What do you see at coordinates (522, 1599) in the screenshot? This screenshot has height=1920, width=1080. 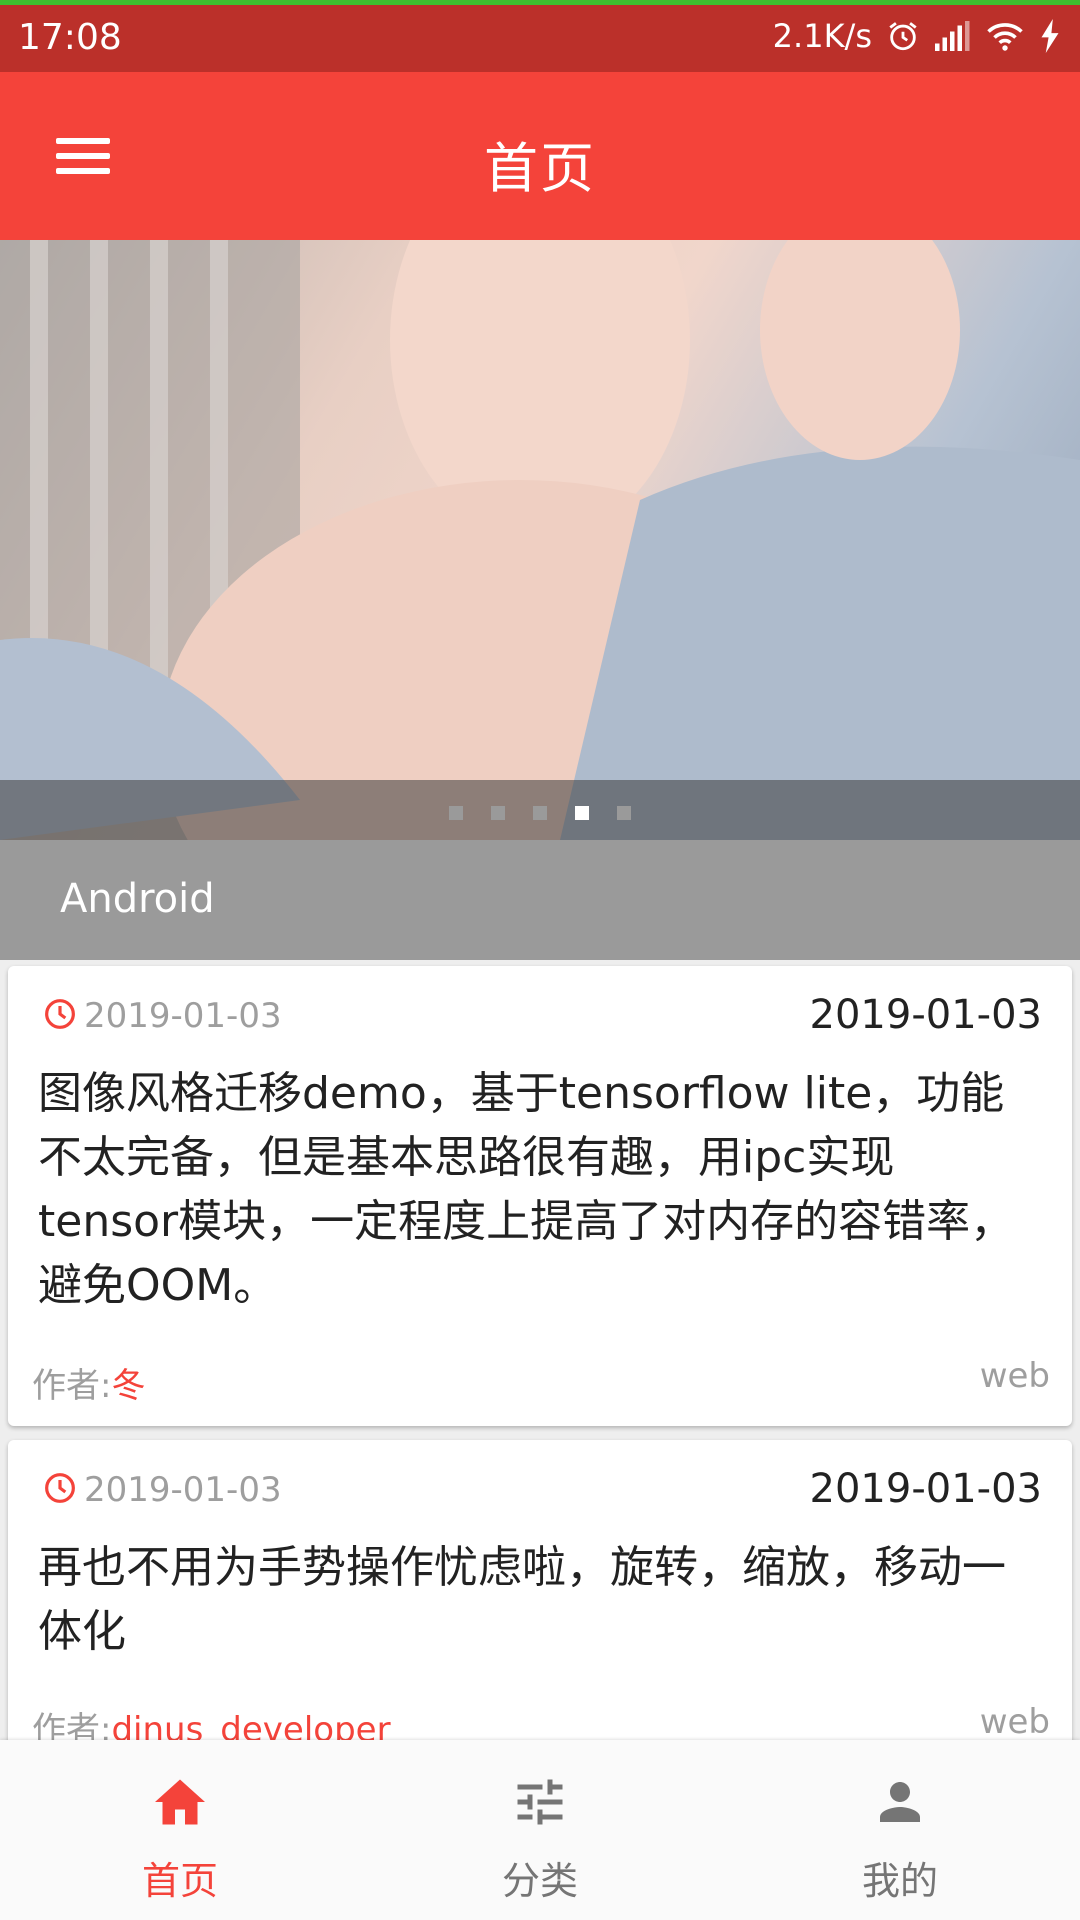 I see `article-description: 再也不用为手势操作忧虑啦，旋转，缩放，移动一体化` at bounding box center [522, 1599].